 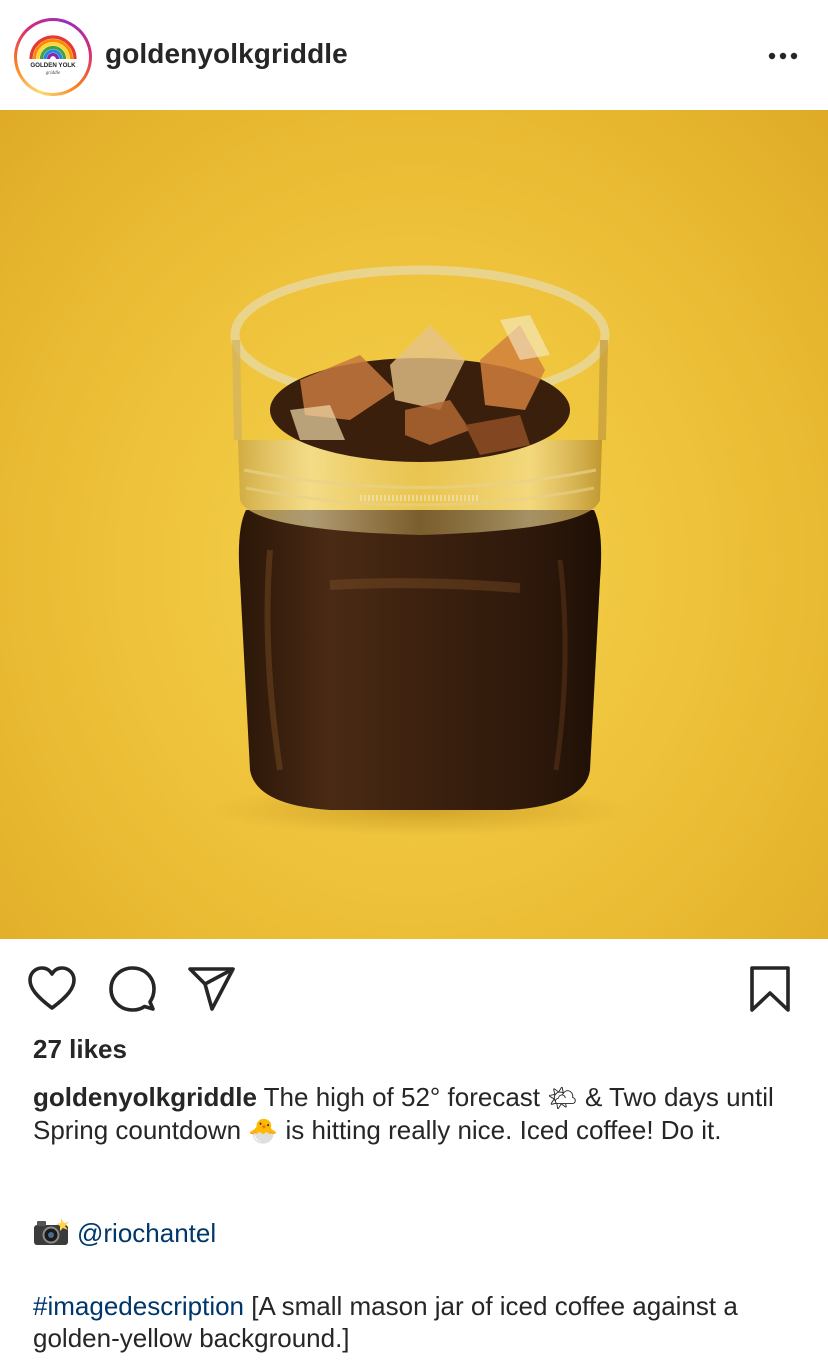 What do you see at coordinates (226, 54) in the screenshot?
I see `post-username: goldenyolkgriddle` at bounding box center [226, 54].